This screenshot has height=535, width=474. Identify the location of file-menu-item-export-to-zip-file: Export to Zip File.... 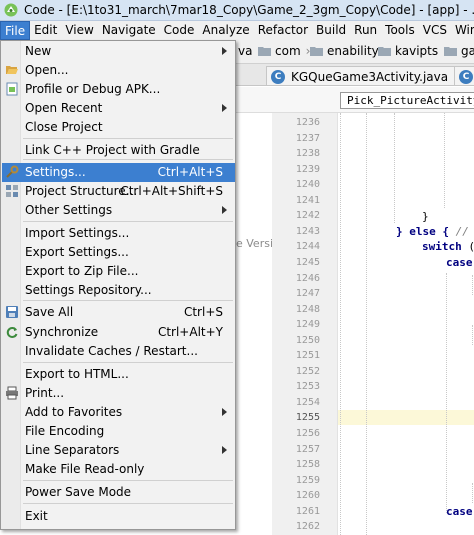
(118, 271).